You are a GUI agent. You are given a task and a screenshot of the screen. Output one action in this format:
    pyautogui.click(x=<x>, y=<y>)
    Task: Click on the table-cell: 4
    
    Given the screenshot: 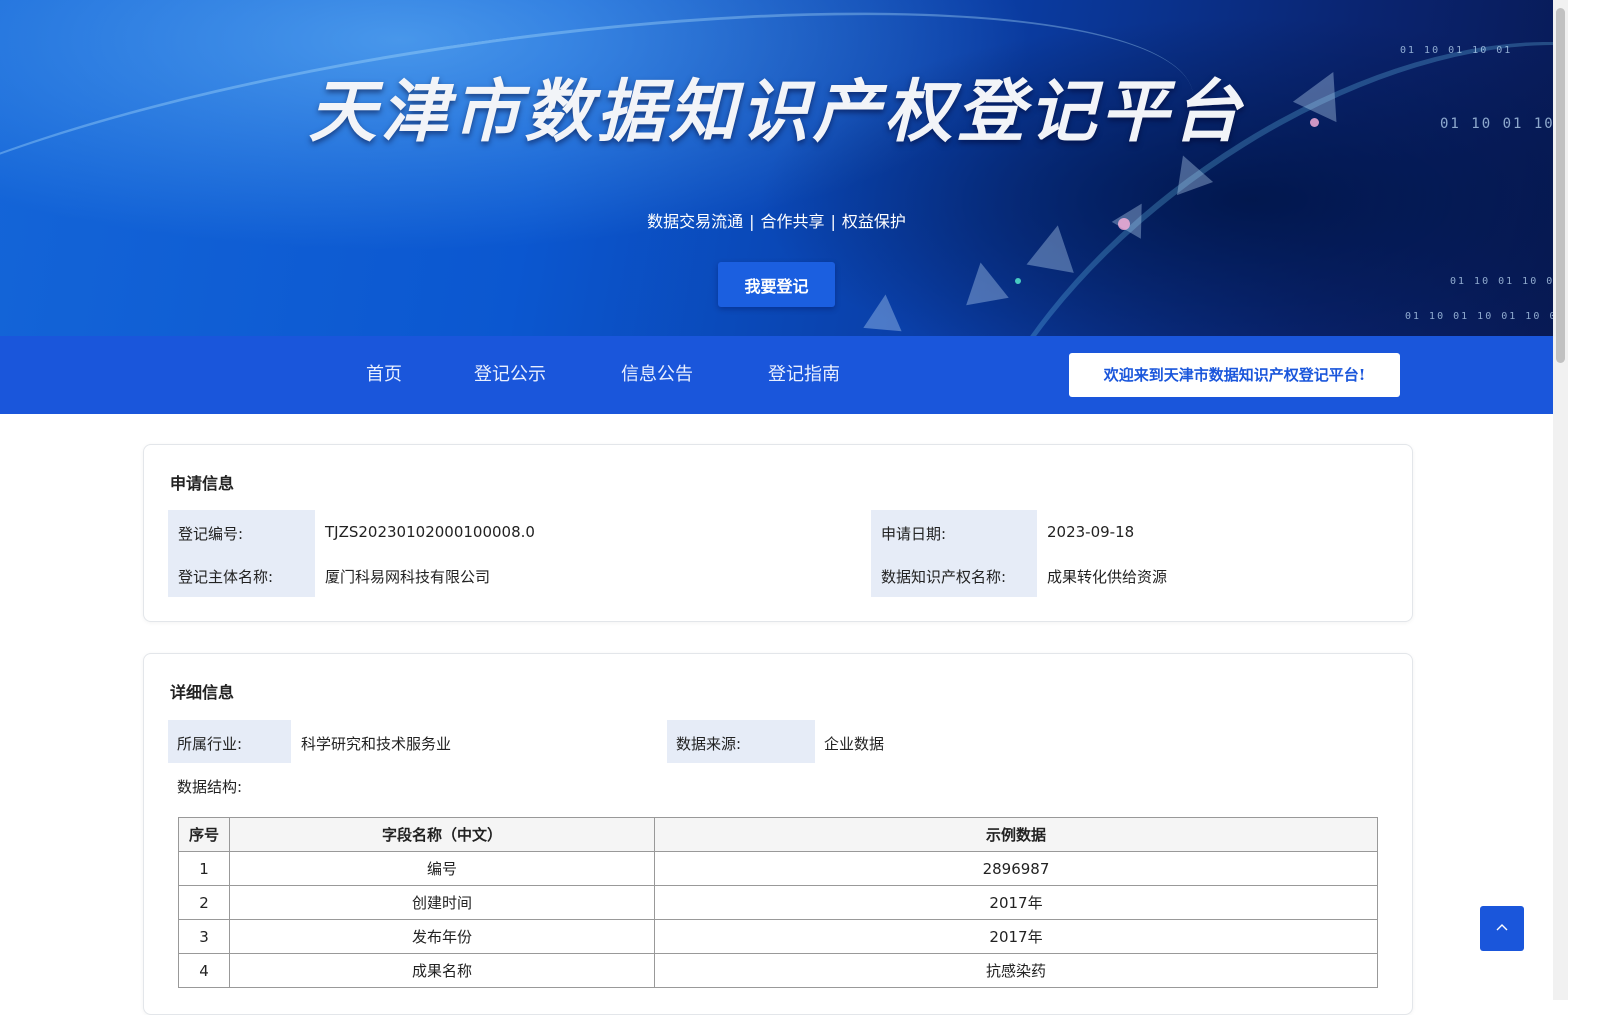 What is the action you would take?
    pyautogui.click(x=204, y=970)
    